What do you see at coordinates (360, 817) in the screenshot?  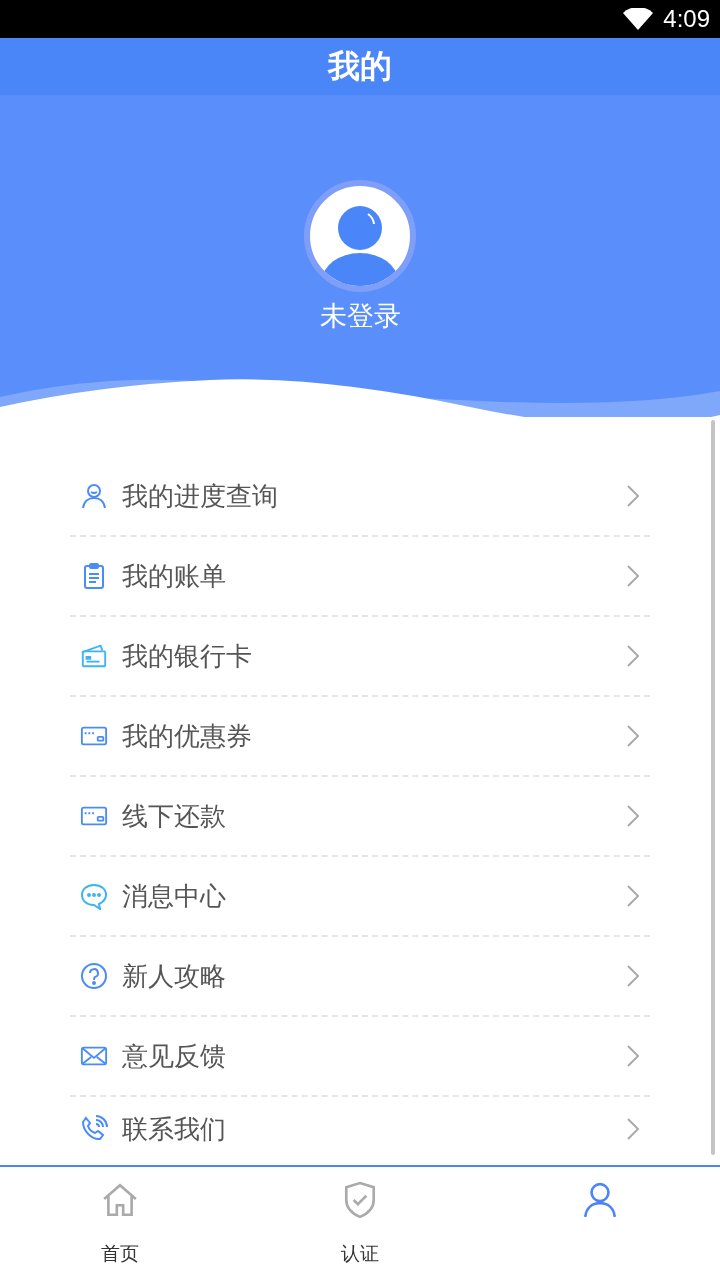 I see `menu-item: 线下还款` at bounding box center [360, 817].